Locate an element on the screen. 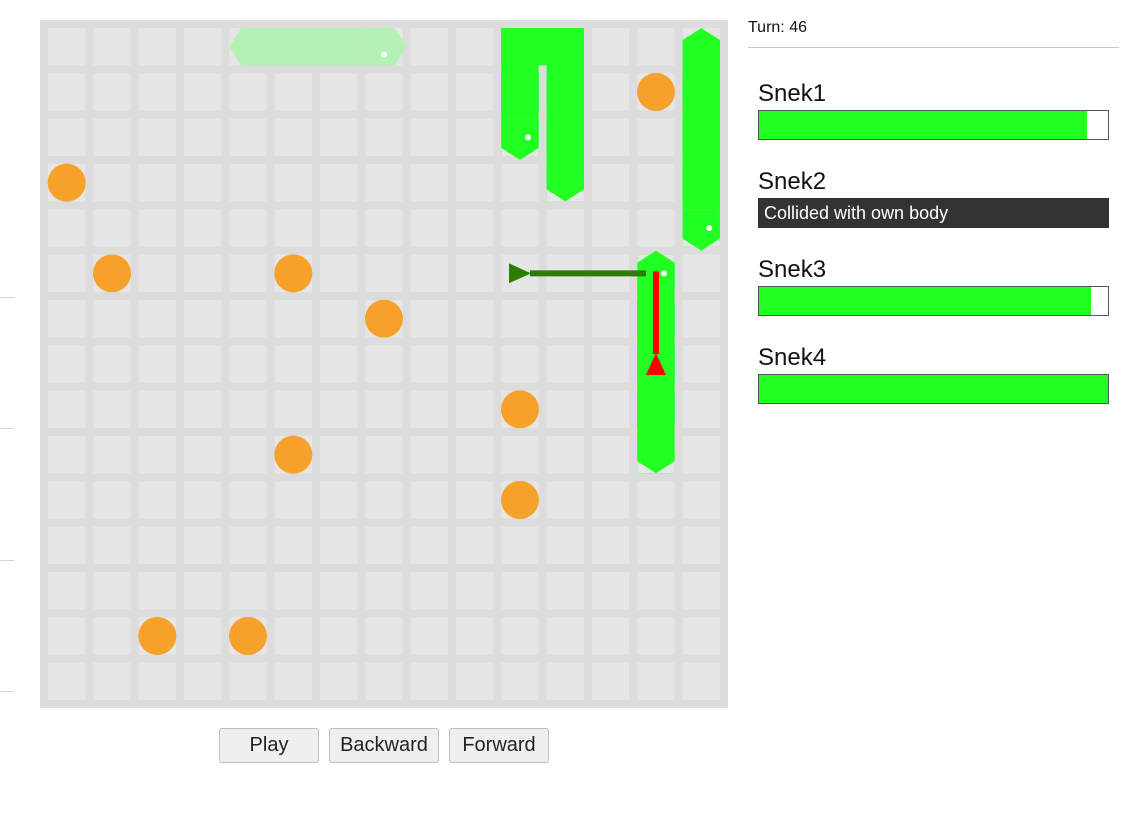 This screenshot has height=818, width=1130. backward-button: Backward is located at coordinates (384, 745).